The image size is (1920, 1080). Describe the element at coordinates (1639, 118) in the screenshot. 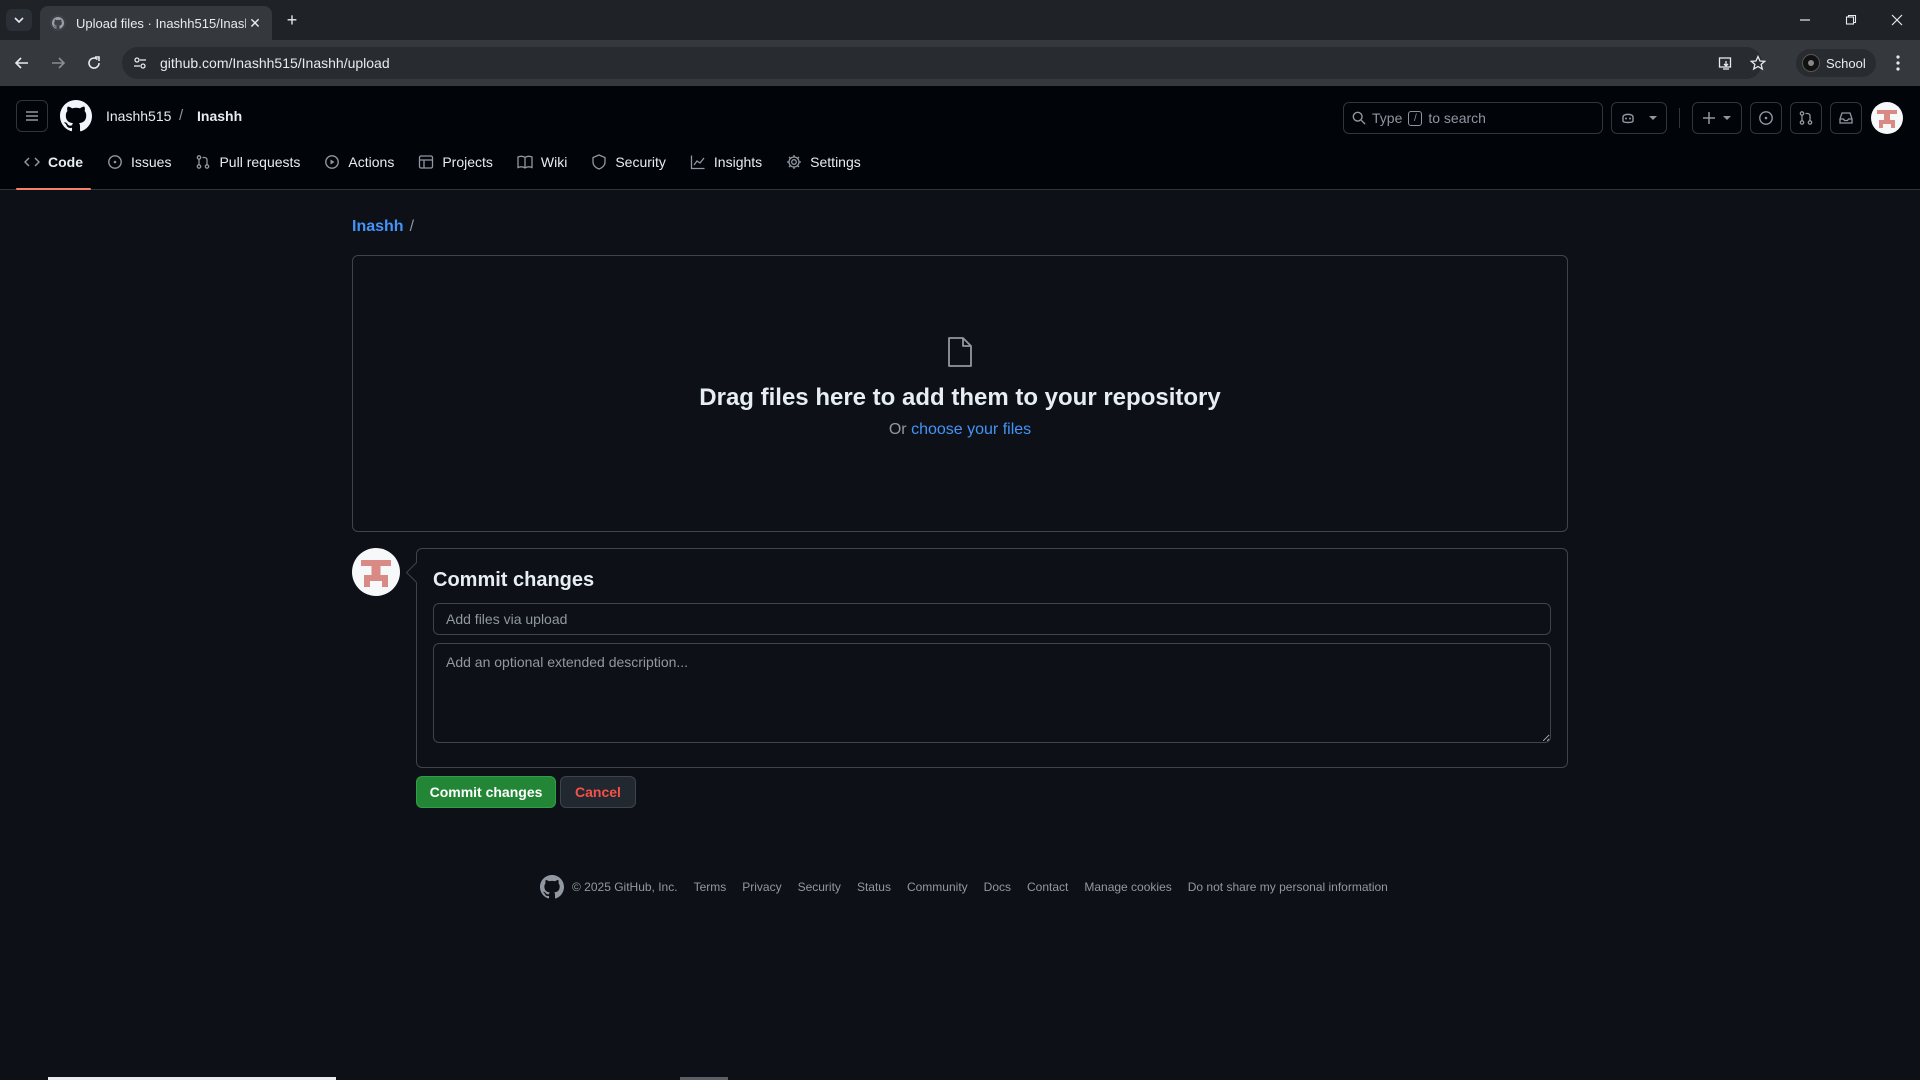

I see `copilot-button` at that location.